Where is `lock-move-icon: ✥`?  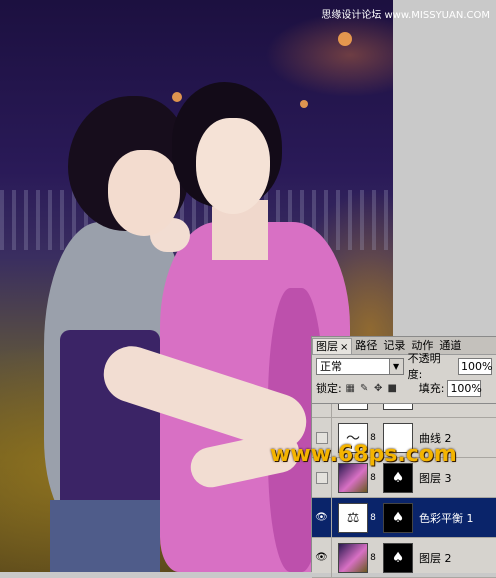
lock-move-icon: ✥ is located at coordinates (378, 388).